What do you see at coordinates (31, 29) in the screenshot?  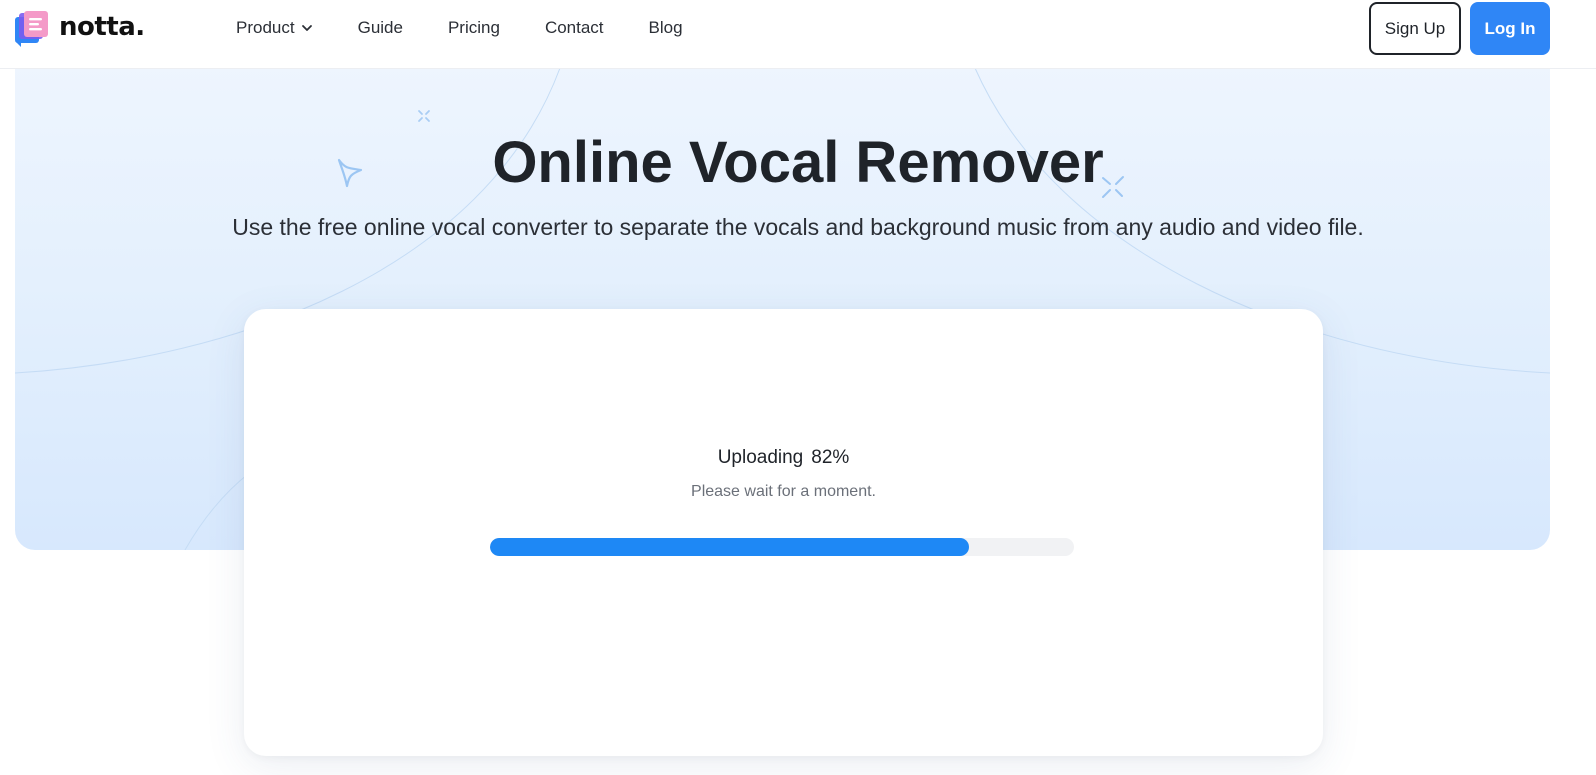 I see `notta-logo-icon` at bounding box center [31, 29].